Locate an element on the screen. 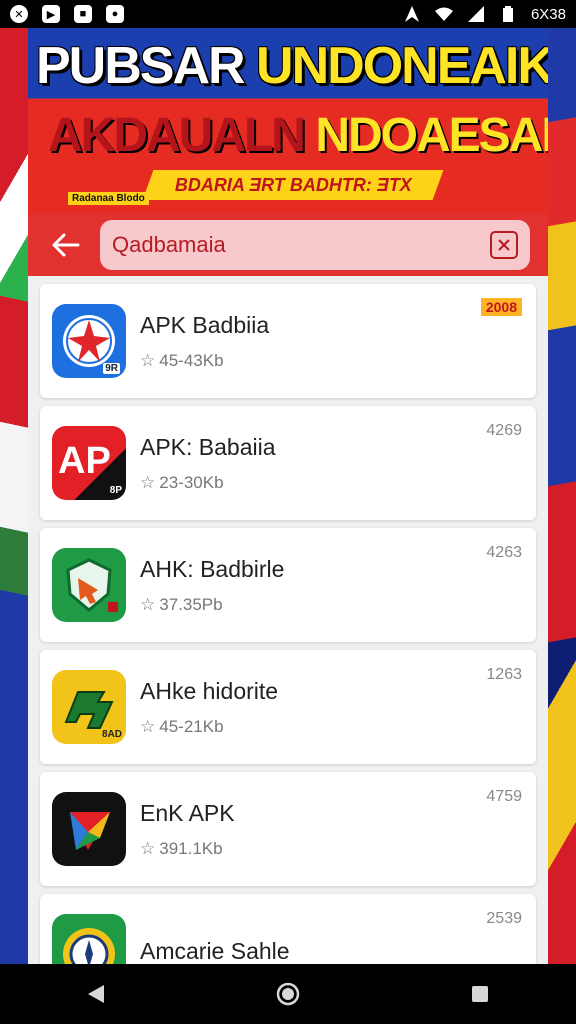 The width and height of the screenshot is (576, 1024). status-time: 6X38 is located at coordinates (548, 14).